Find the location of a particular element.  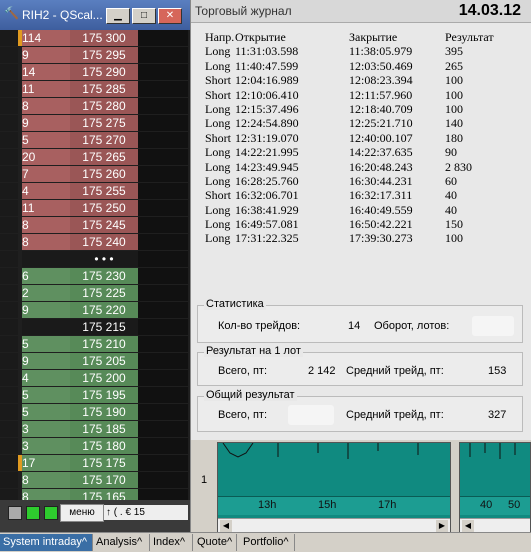

order-book-row: 5 175 195 is located at coordinates (95, 395).